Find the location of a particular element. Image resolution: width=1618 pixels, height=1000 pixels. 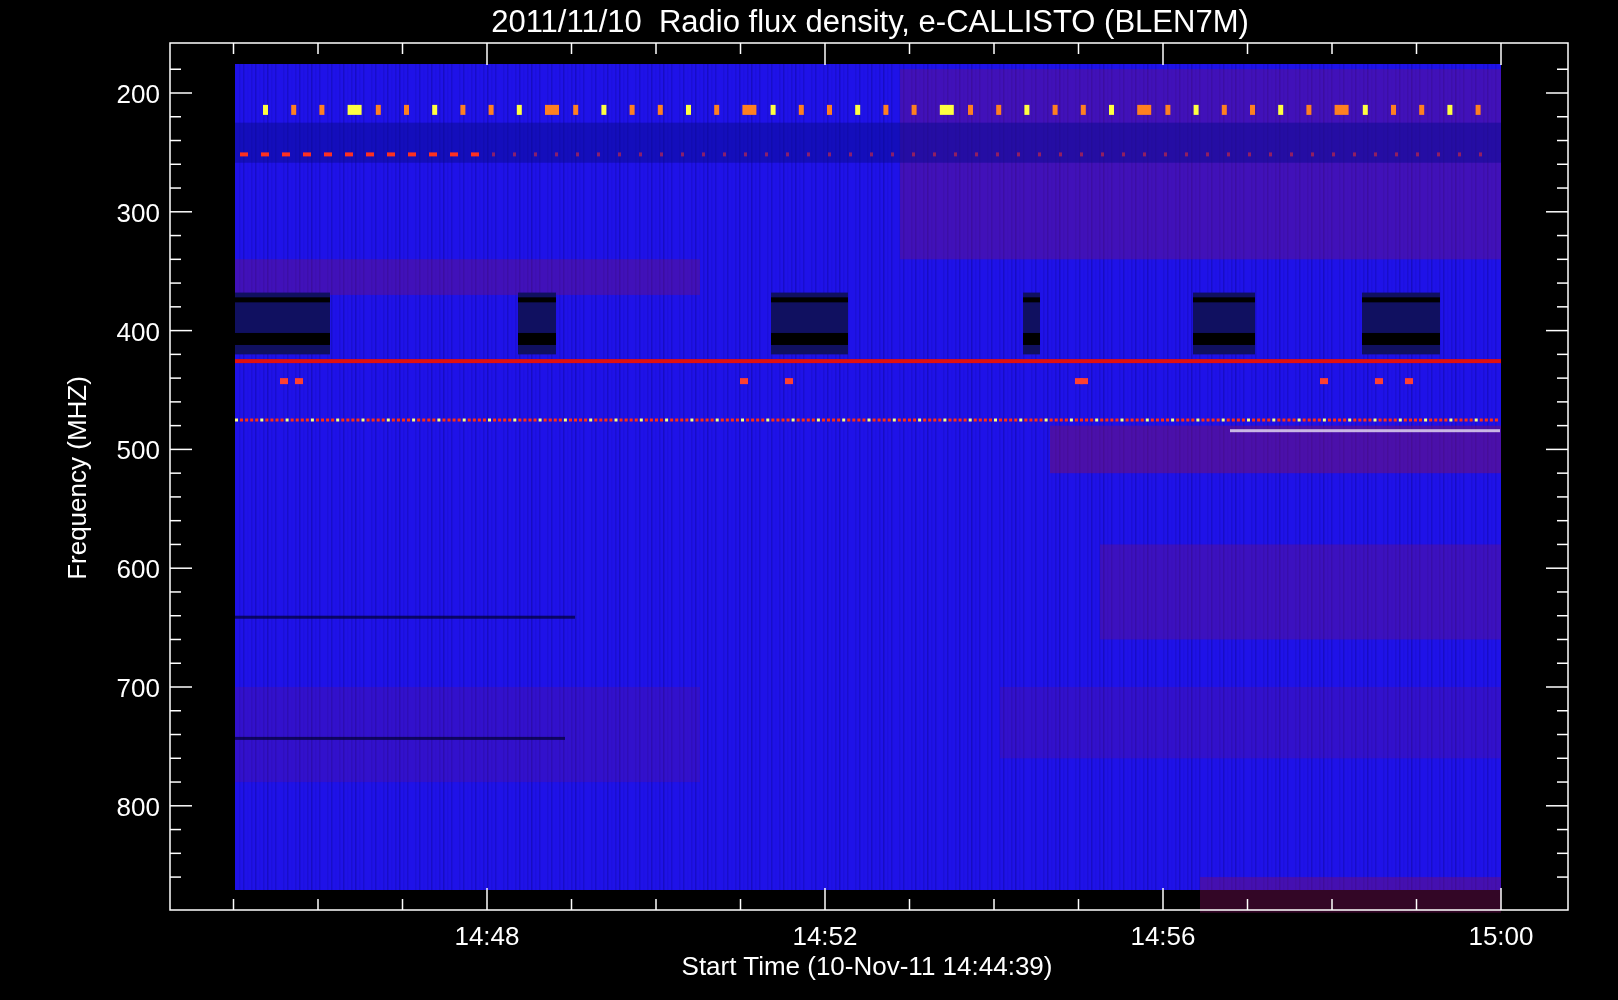

y-tick-label: 800 is located at coordinates (138, 806).